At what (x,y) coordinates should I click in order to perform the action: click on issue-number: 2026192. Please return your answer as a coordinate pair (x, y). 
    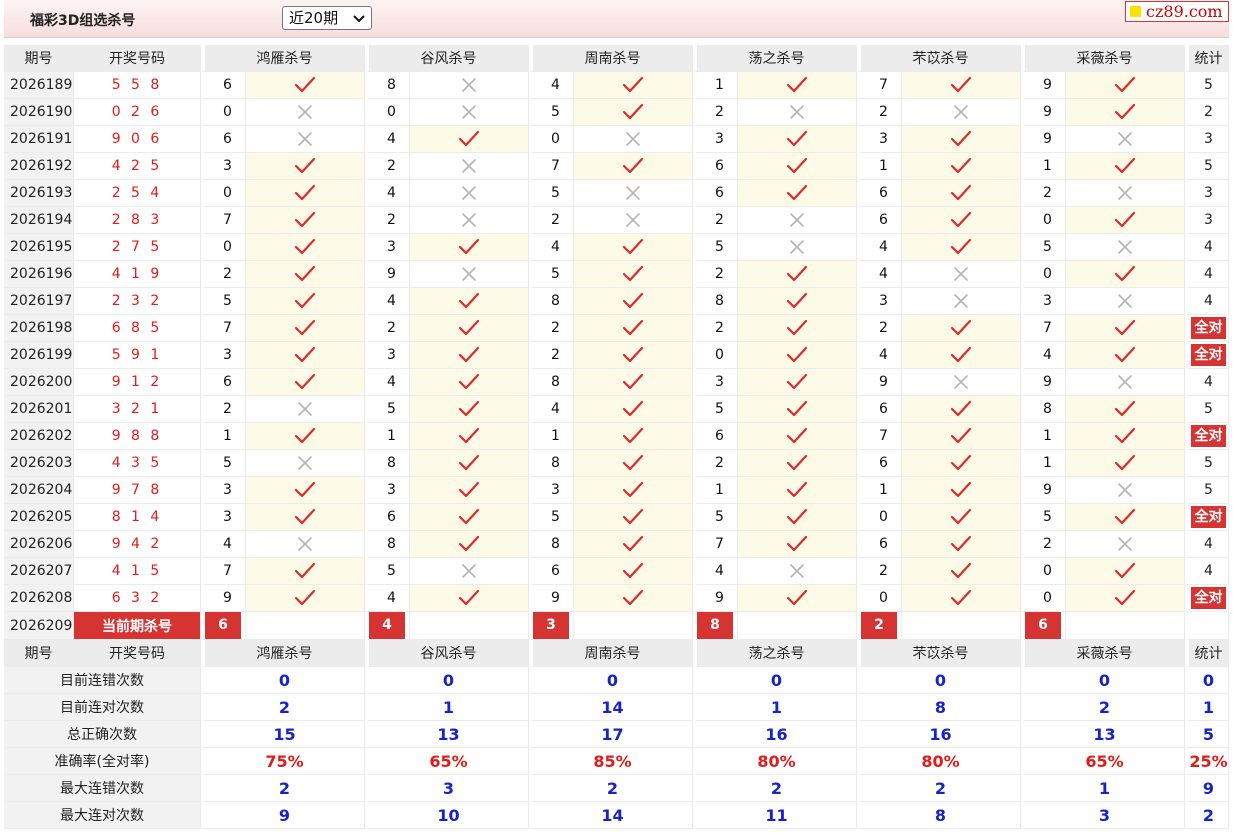
    Looking at the image, I should click on (39, 166).